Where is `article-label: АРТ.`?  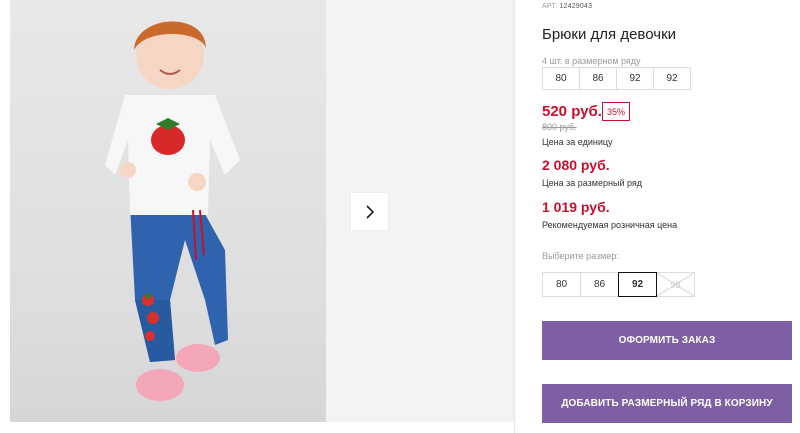 article-label: АРТ. is located at coordinates (550, 6).